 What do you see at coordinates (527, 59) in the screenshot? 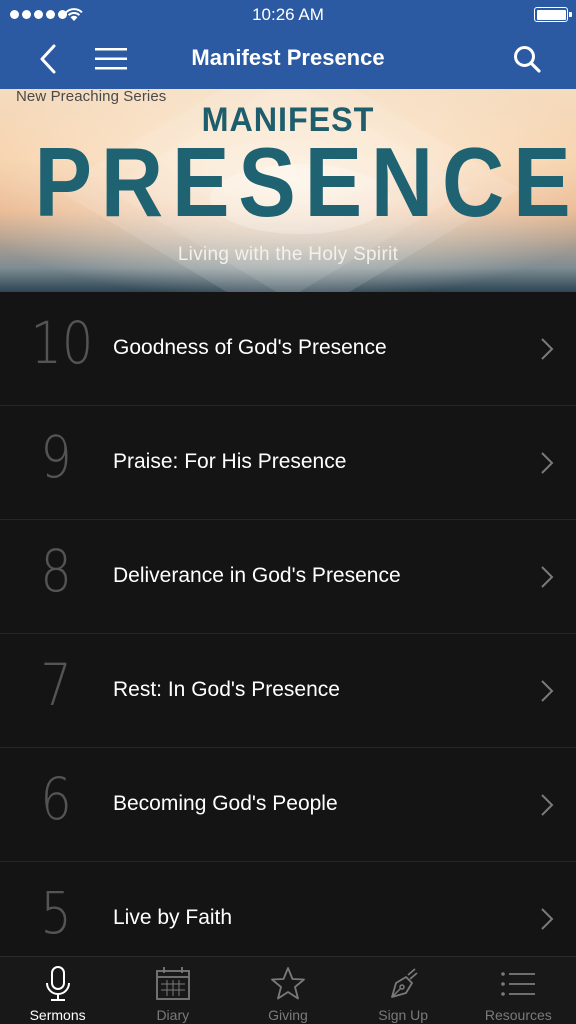
I see `search-icon` at bounding box center [527, 59].